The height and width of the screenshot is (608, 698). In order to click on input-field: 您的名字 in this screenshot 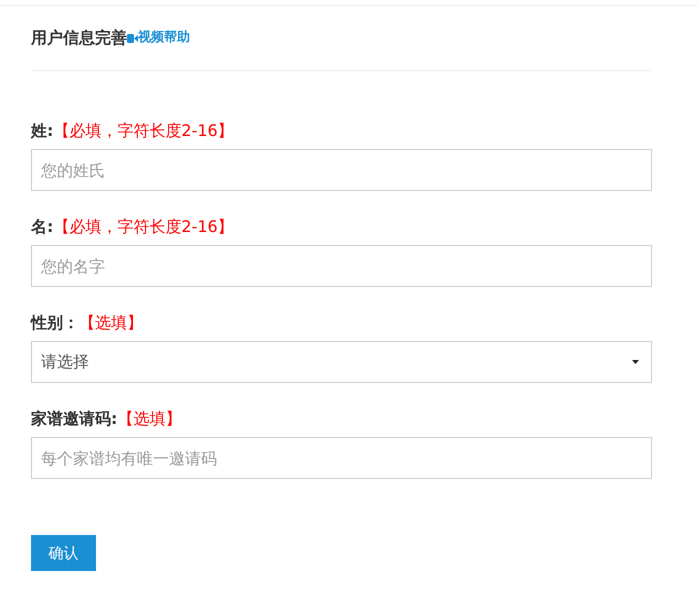, I will do `click(341, 266)`.